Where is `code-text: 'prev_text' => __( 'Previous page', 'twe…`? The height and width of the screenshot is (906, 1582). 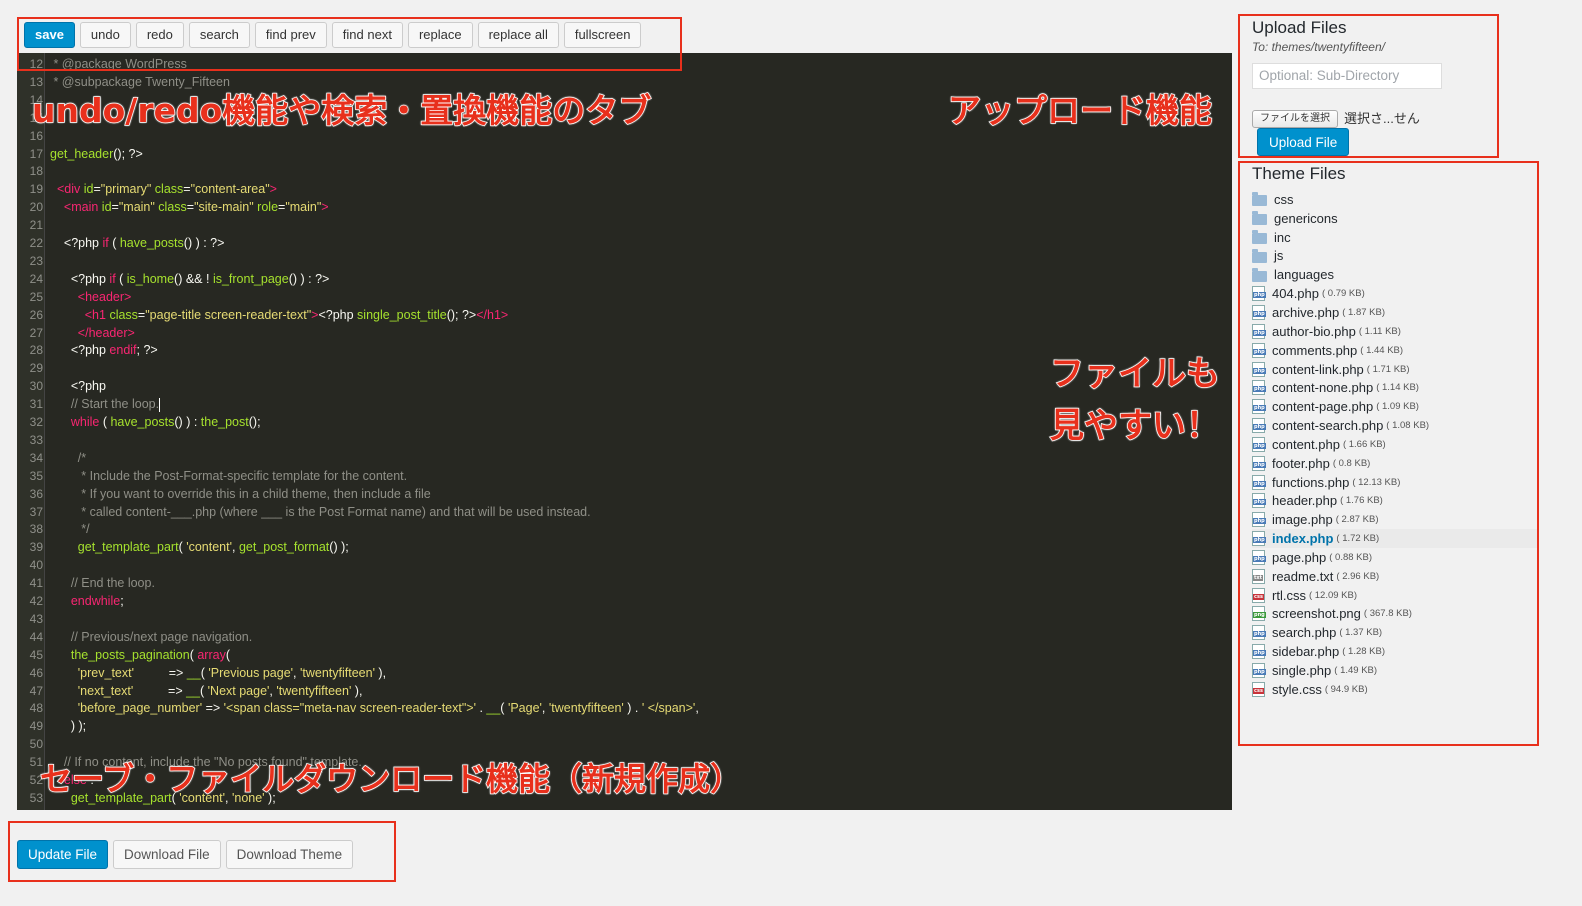 code-text: 'prev_text' => __( 'Previous page', 'twe… is located at coordinates (232, 672).